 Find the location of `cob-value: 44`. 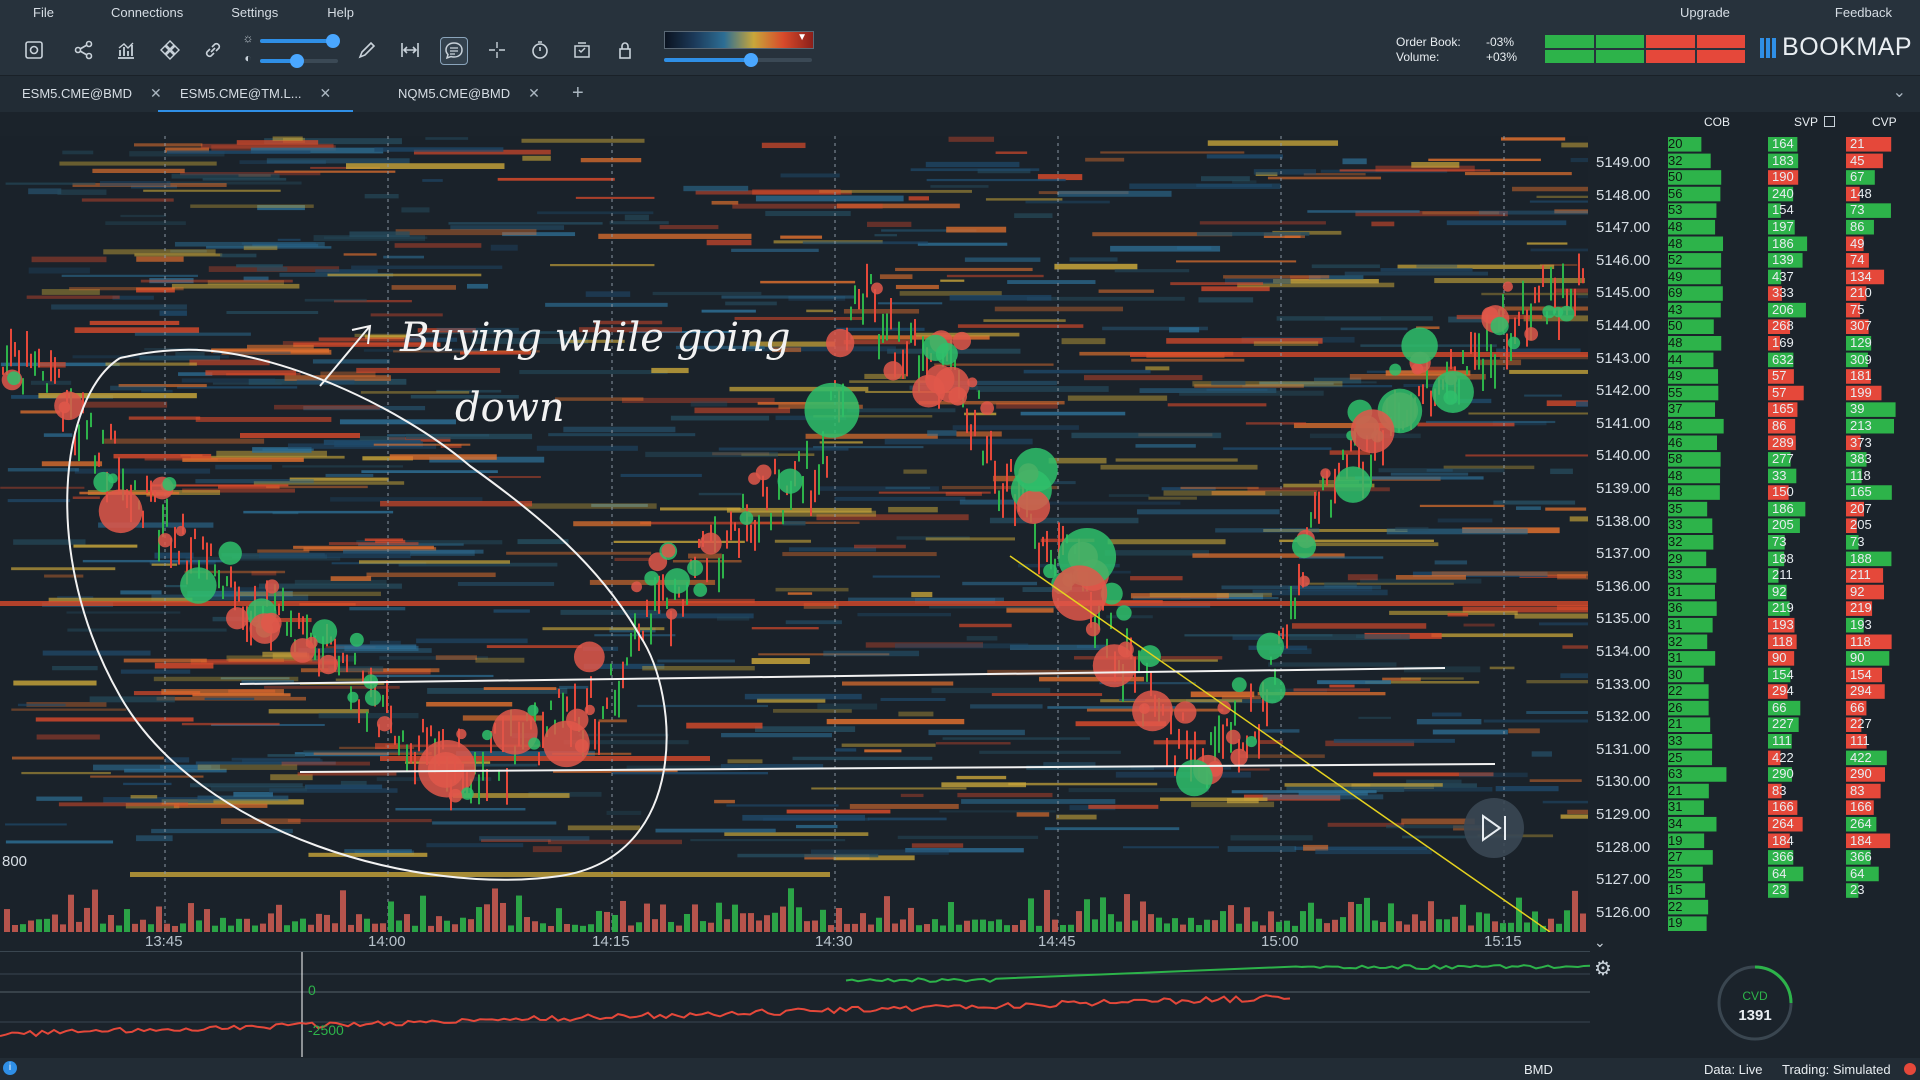

cob-value: 44 is located at coordinates (1675, 359).